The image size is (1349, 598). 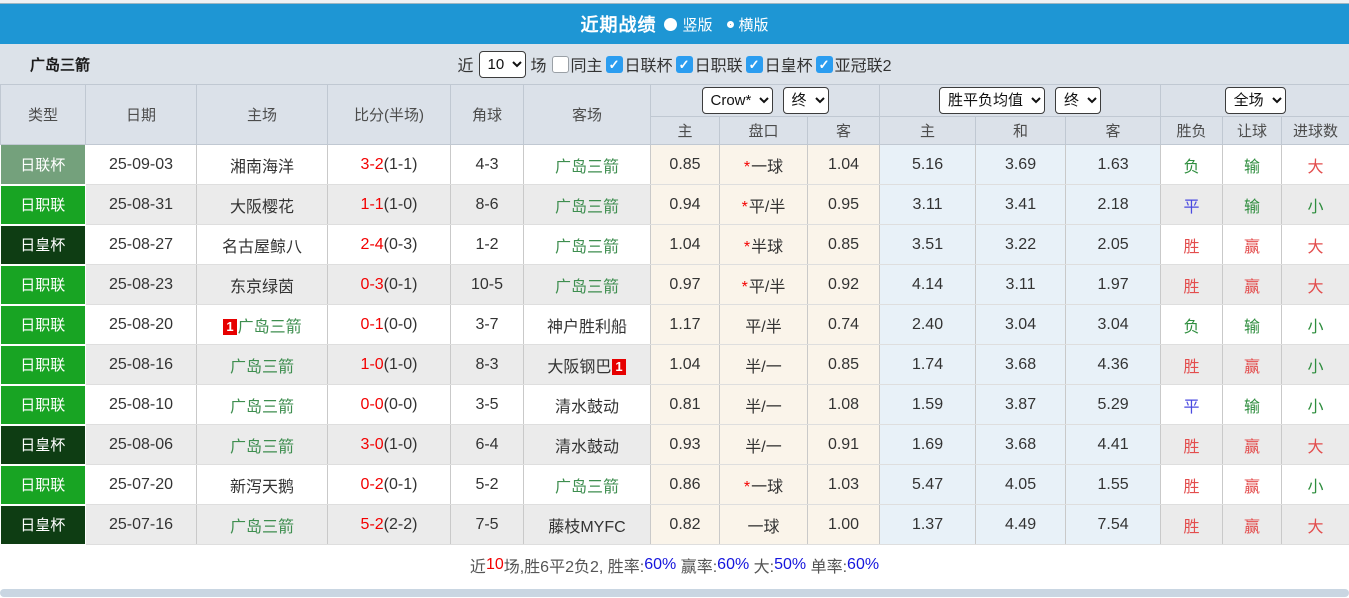 What do you see at coordinates (262, 164) in the screenshot?
I see `home-team-cell: 湘南海洋` at bounding box center [262, 164].